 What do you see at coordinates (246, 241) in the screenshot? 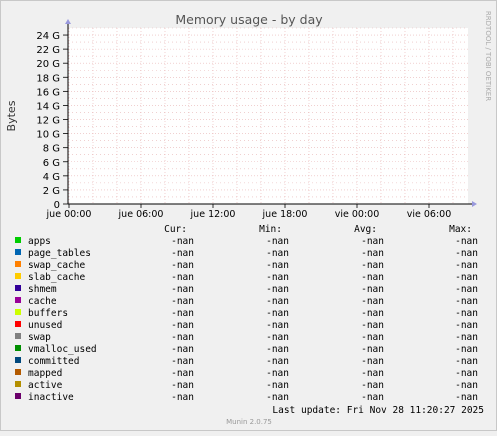
I see `legend-row: apps -nan -nan -nan -nan` at bounding box center [246, 241].